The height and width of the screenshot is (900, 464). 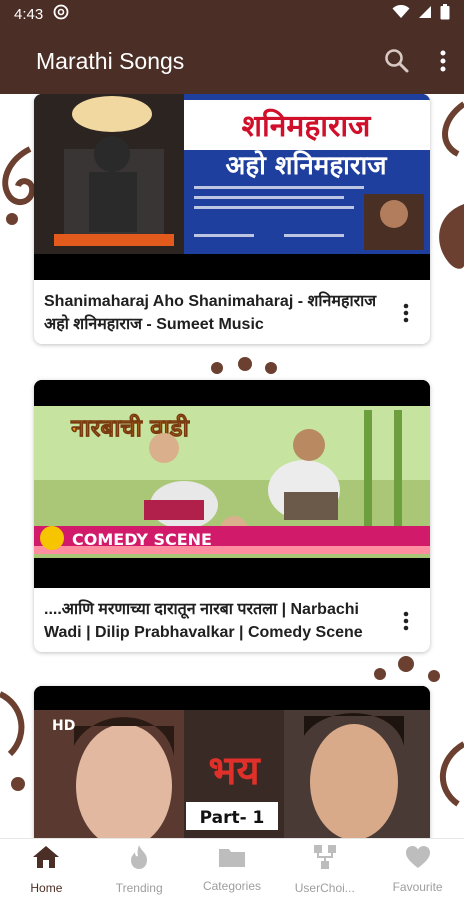 I want to click on fire-icon, so click(x=139, y=859).